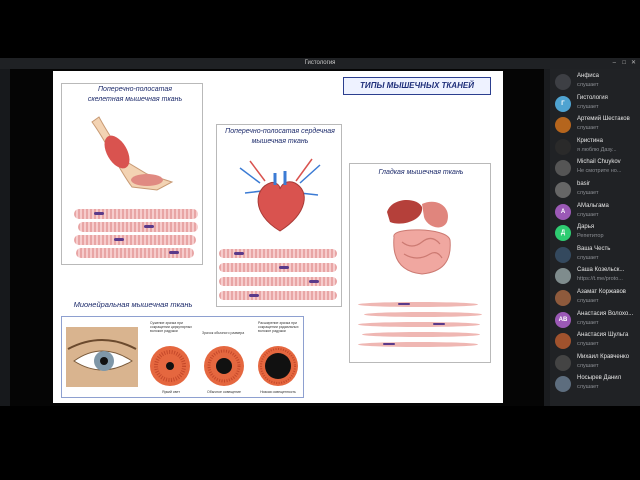 Image resolution: width=640 pixels, height=480 pixels. I want to click on participant-item: Г Гистология слушает, so click(596, 105).